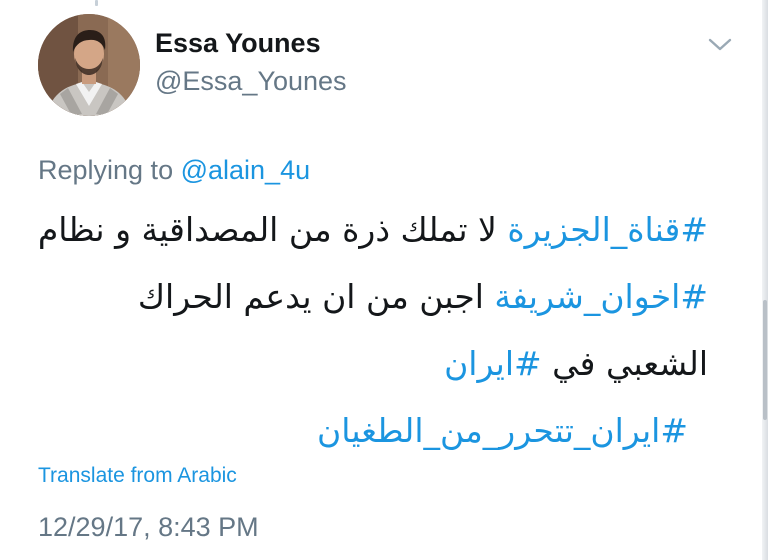  Describe the element at coordinates (624, 363) in the screenshot. I see `tweet-line-text: الشعبي في` at that location.